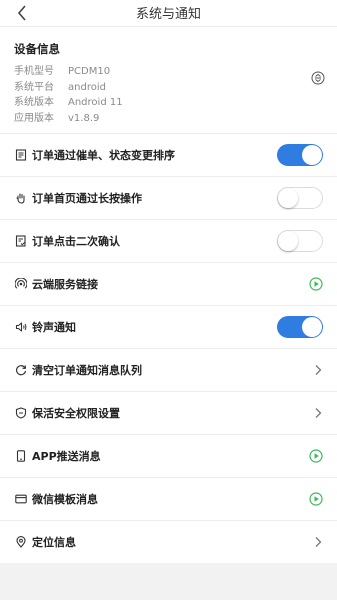  Describe the element at coordinates (20, 413) in the screenshot. I see `shield-icon` at that location.